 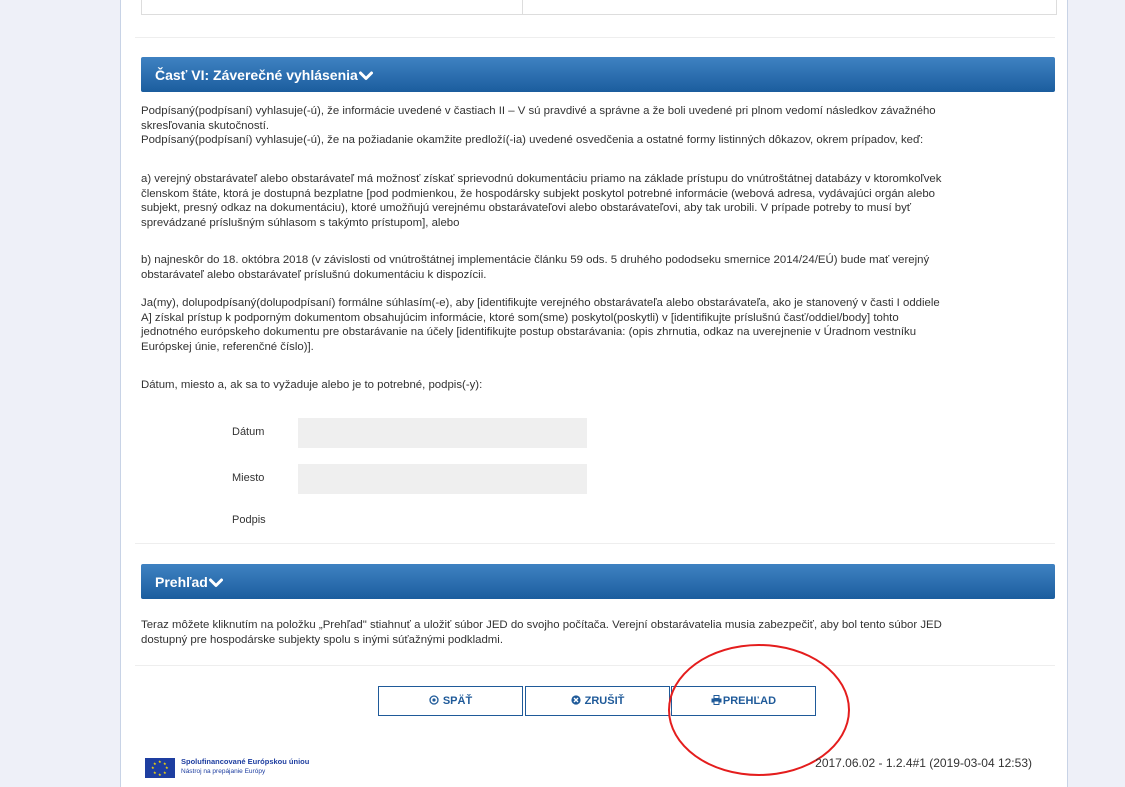 I want to click on overview-button: PREHĽAD, so click(x=743, y=701).